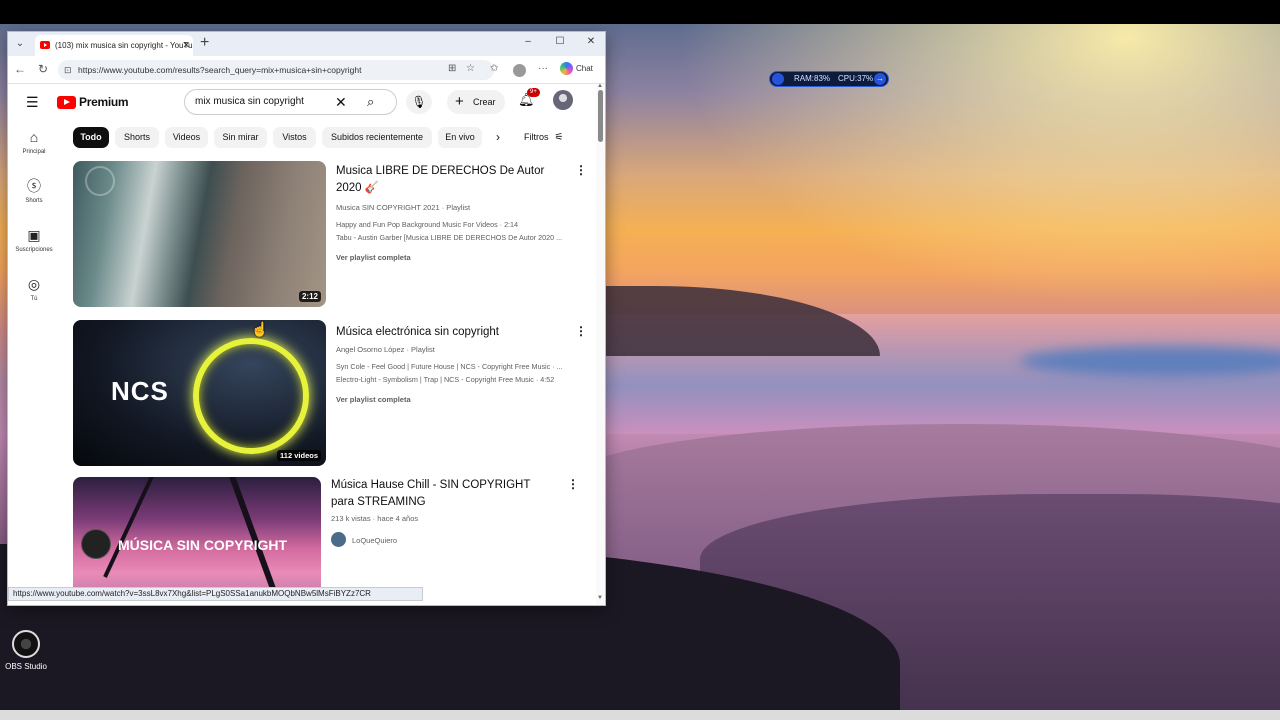 The image size is (1280, 720). I want to click on shorts-icon: ⓢ, so click(34, 186).